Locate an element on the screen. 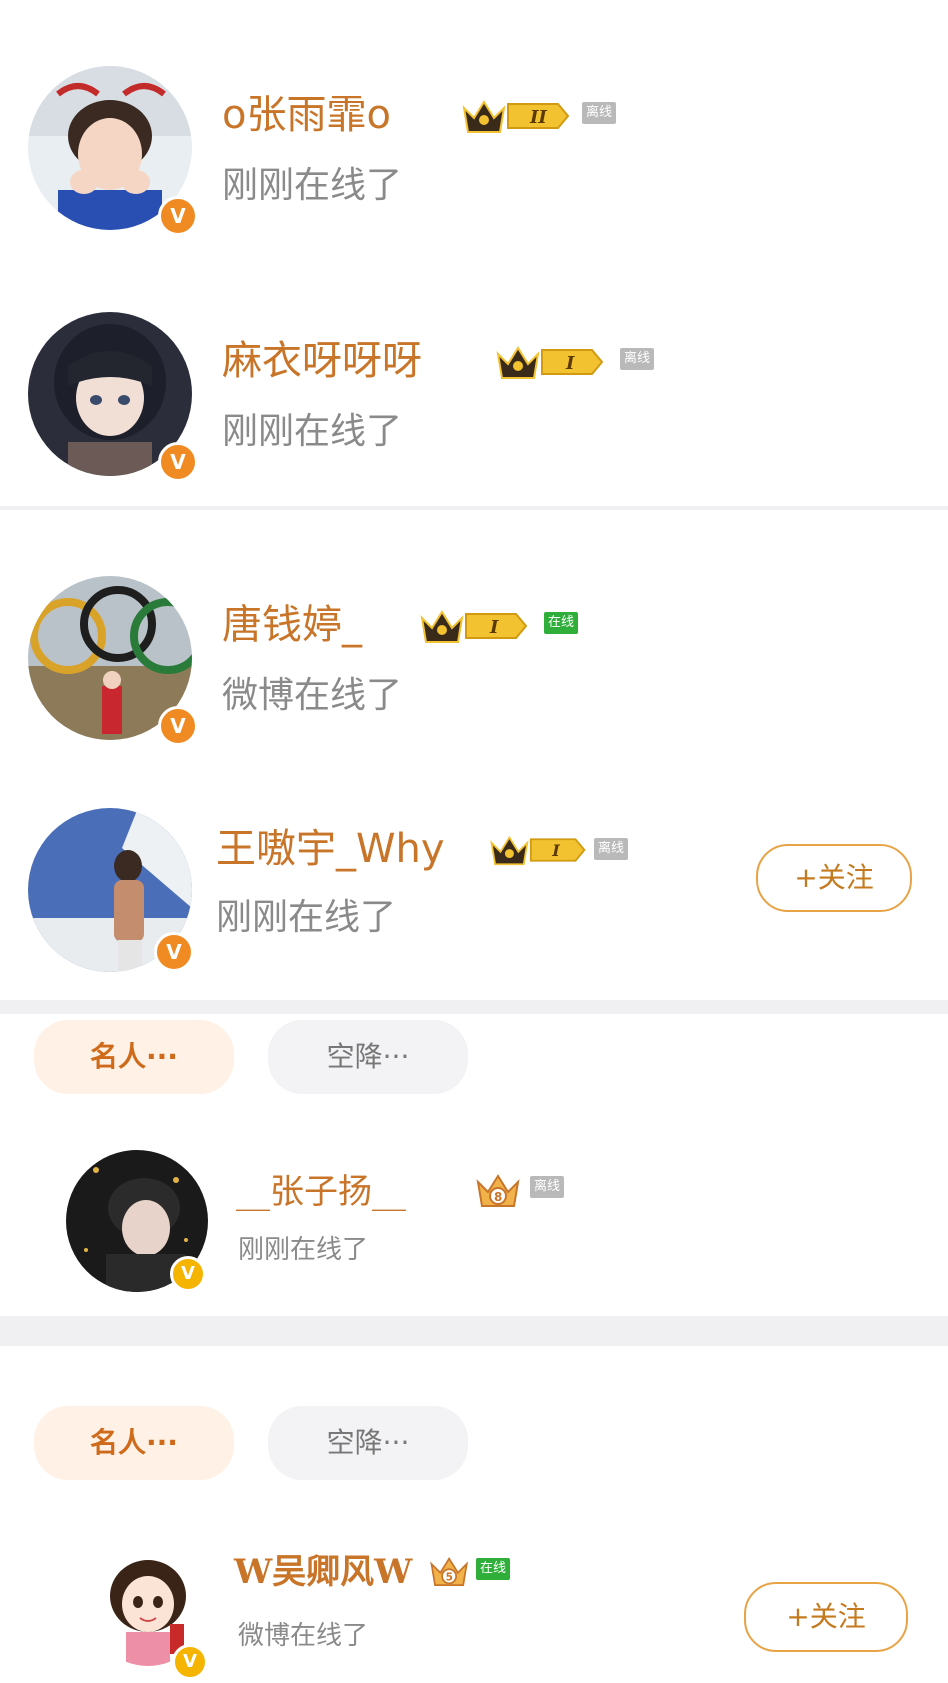 The height and width of the screenshot is (1683, 948). user-name: W吴卿风W is located at coordinates (323, 1572).